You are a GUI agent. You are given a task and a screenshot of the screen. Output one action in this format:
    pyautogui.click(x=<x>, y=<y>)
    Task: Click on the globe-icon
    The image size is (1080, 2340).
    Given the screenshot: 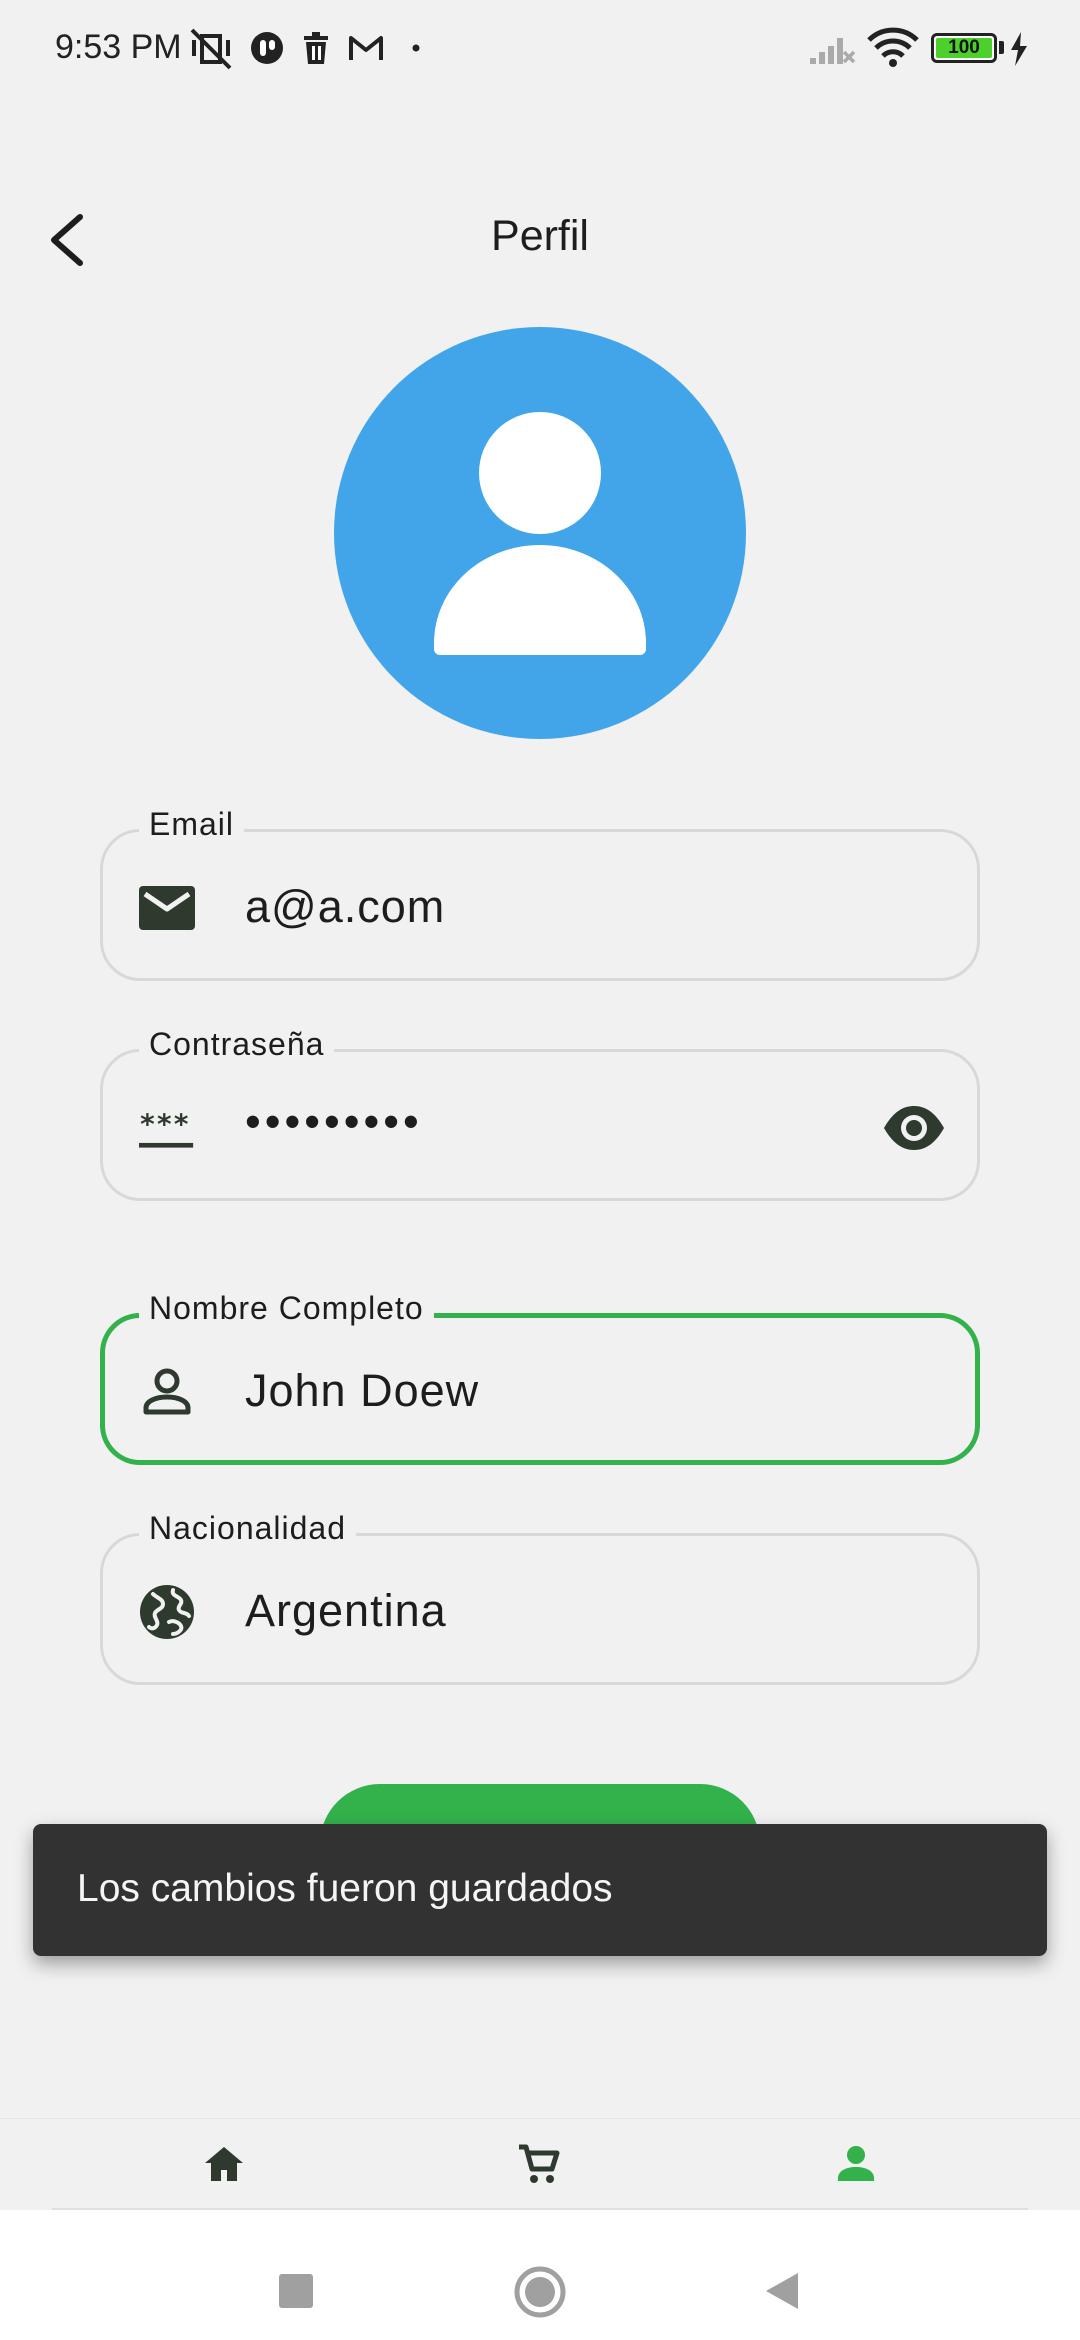 What is the action you would take?
    pyautogui.click(x=167, y=1612)
    